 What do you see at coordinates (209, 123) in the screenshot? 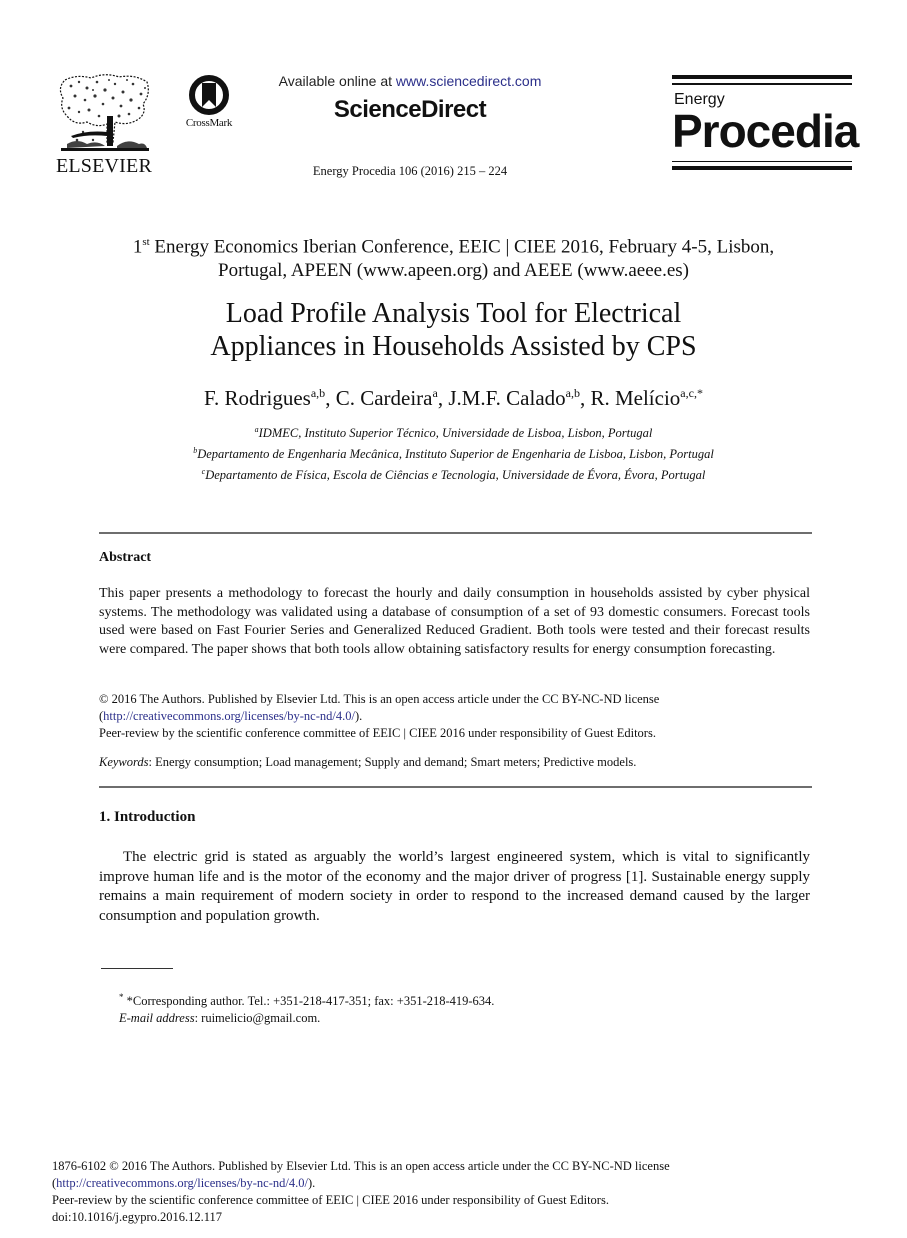
I see `crossmark-label: CrossMark` at bounding box center [209, 123].